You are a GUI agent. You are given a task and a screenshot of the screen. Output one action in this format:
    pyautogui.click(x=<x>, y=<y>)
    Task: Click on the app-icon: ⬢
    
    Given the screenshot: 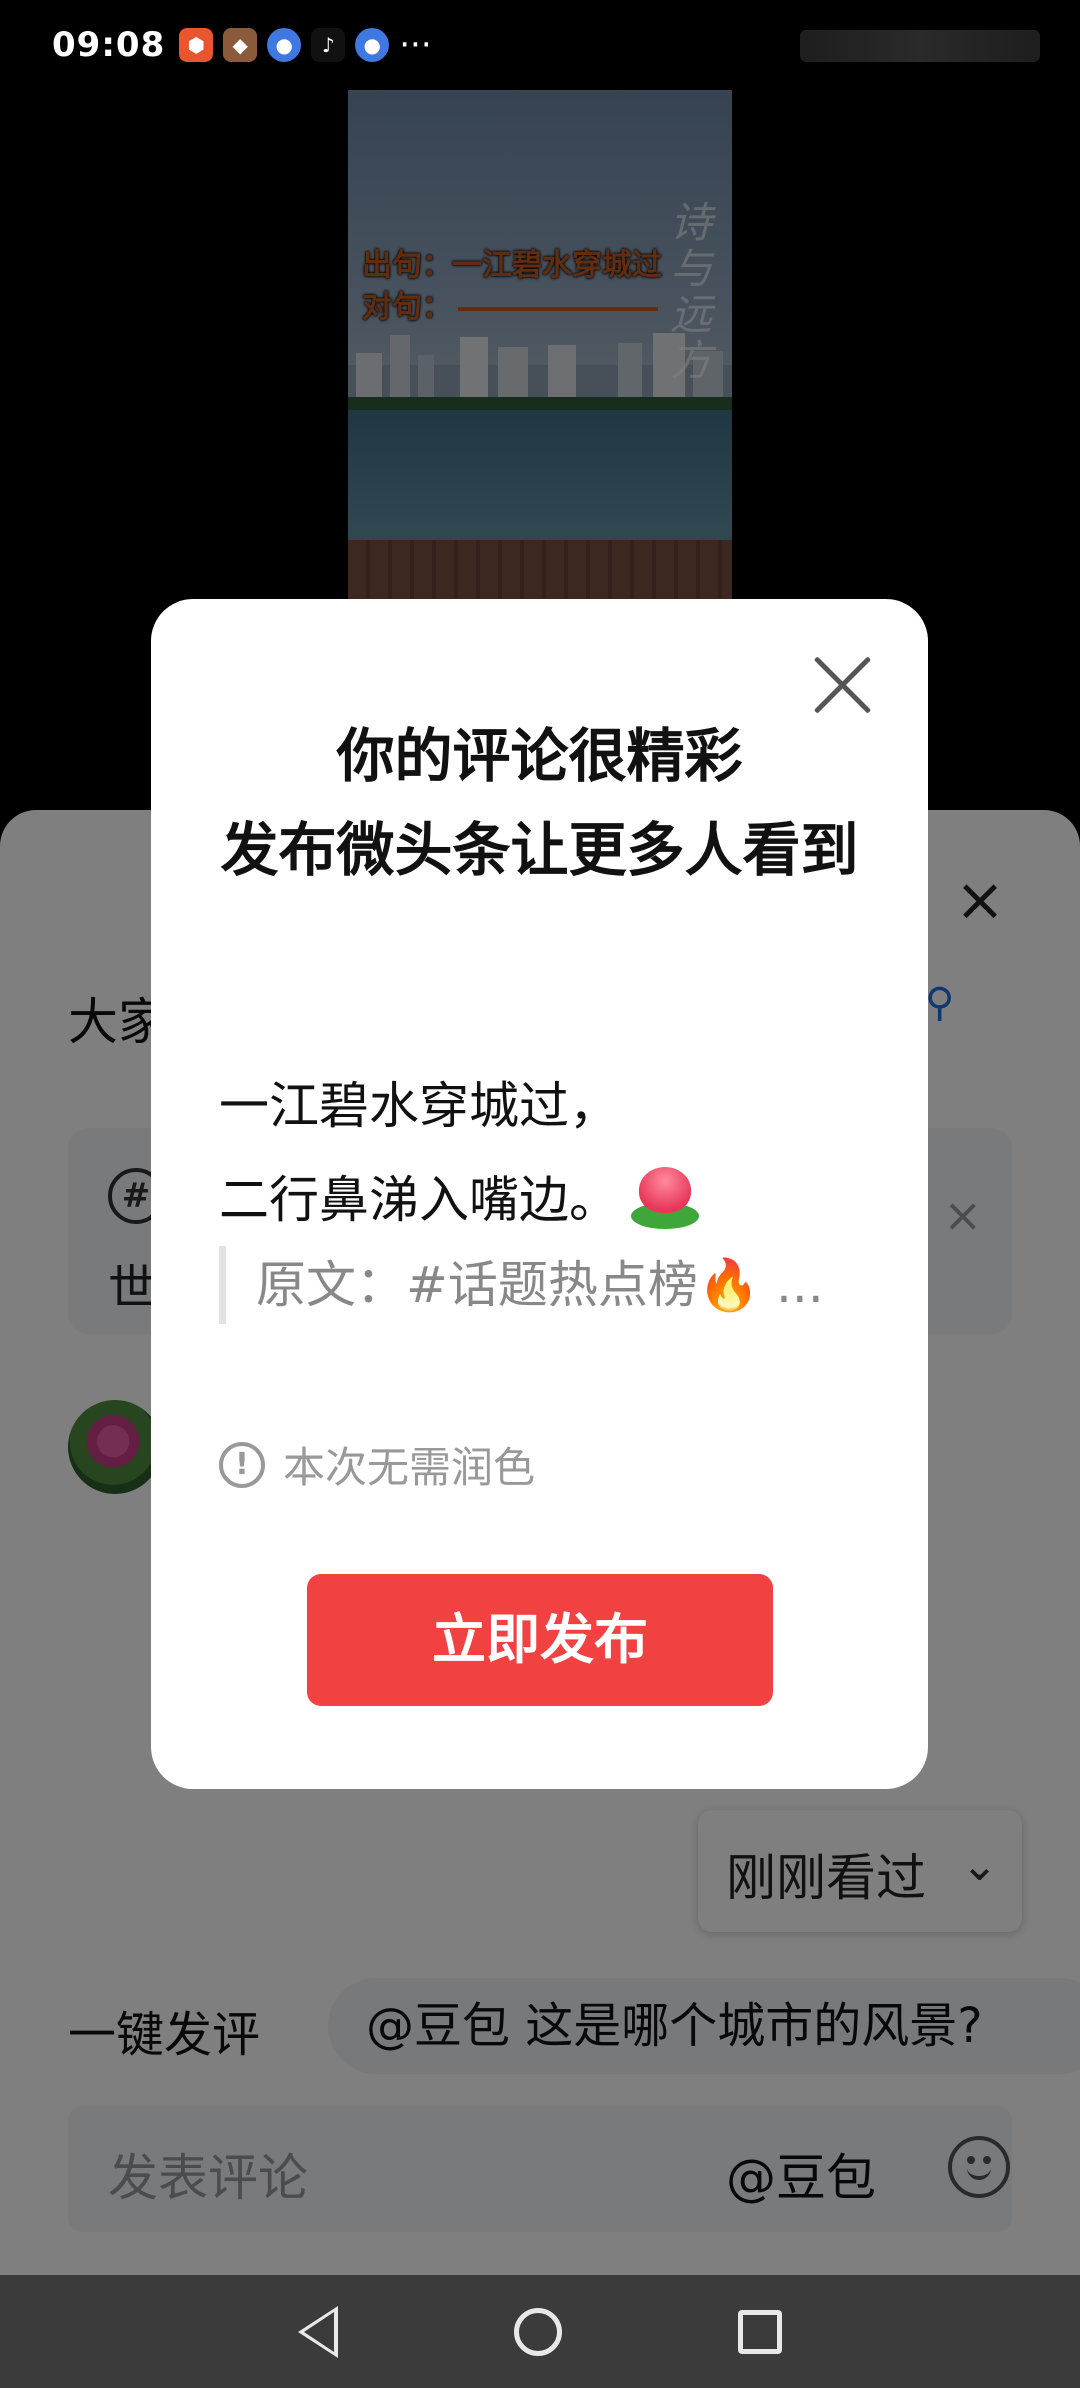 What is the action you would take?
    pyautogui.click(x=196, y=45)
    